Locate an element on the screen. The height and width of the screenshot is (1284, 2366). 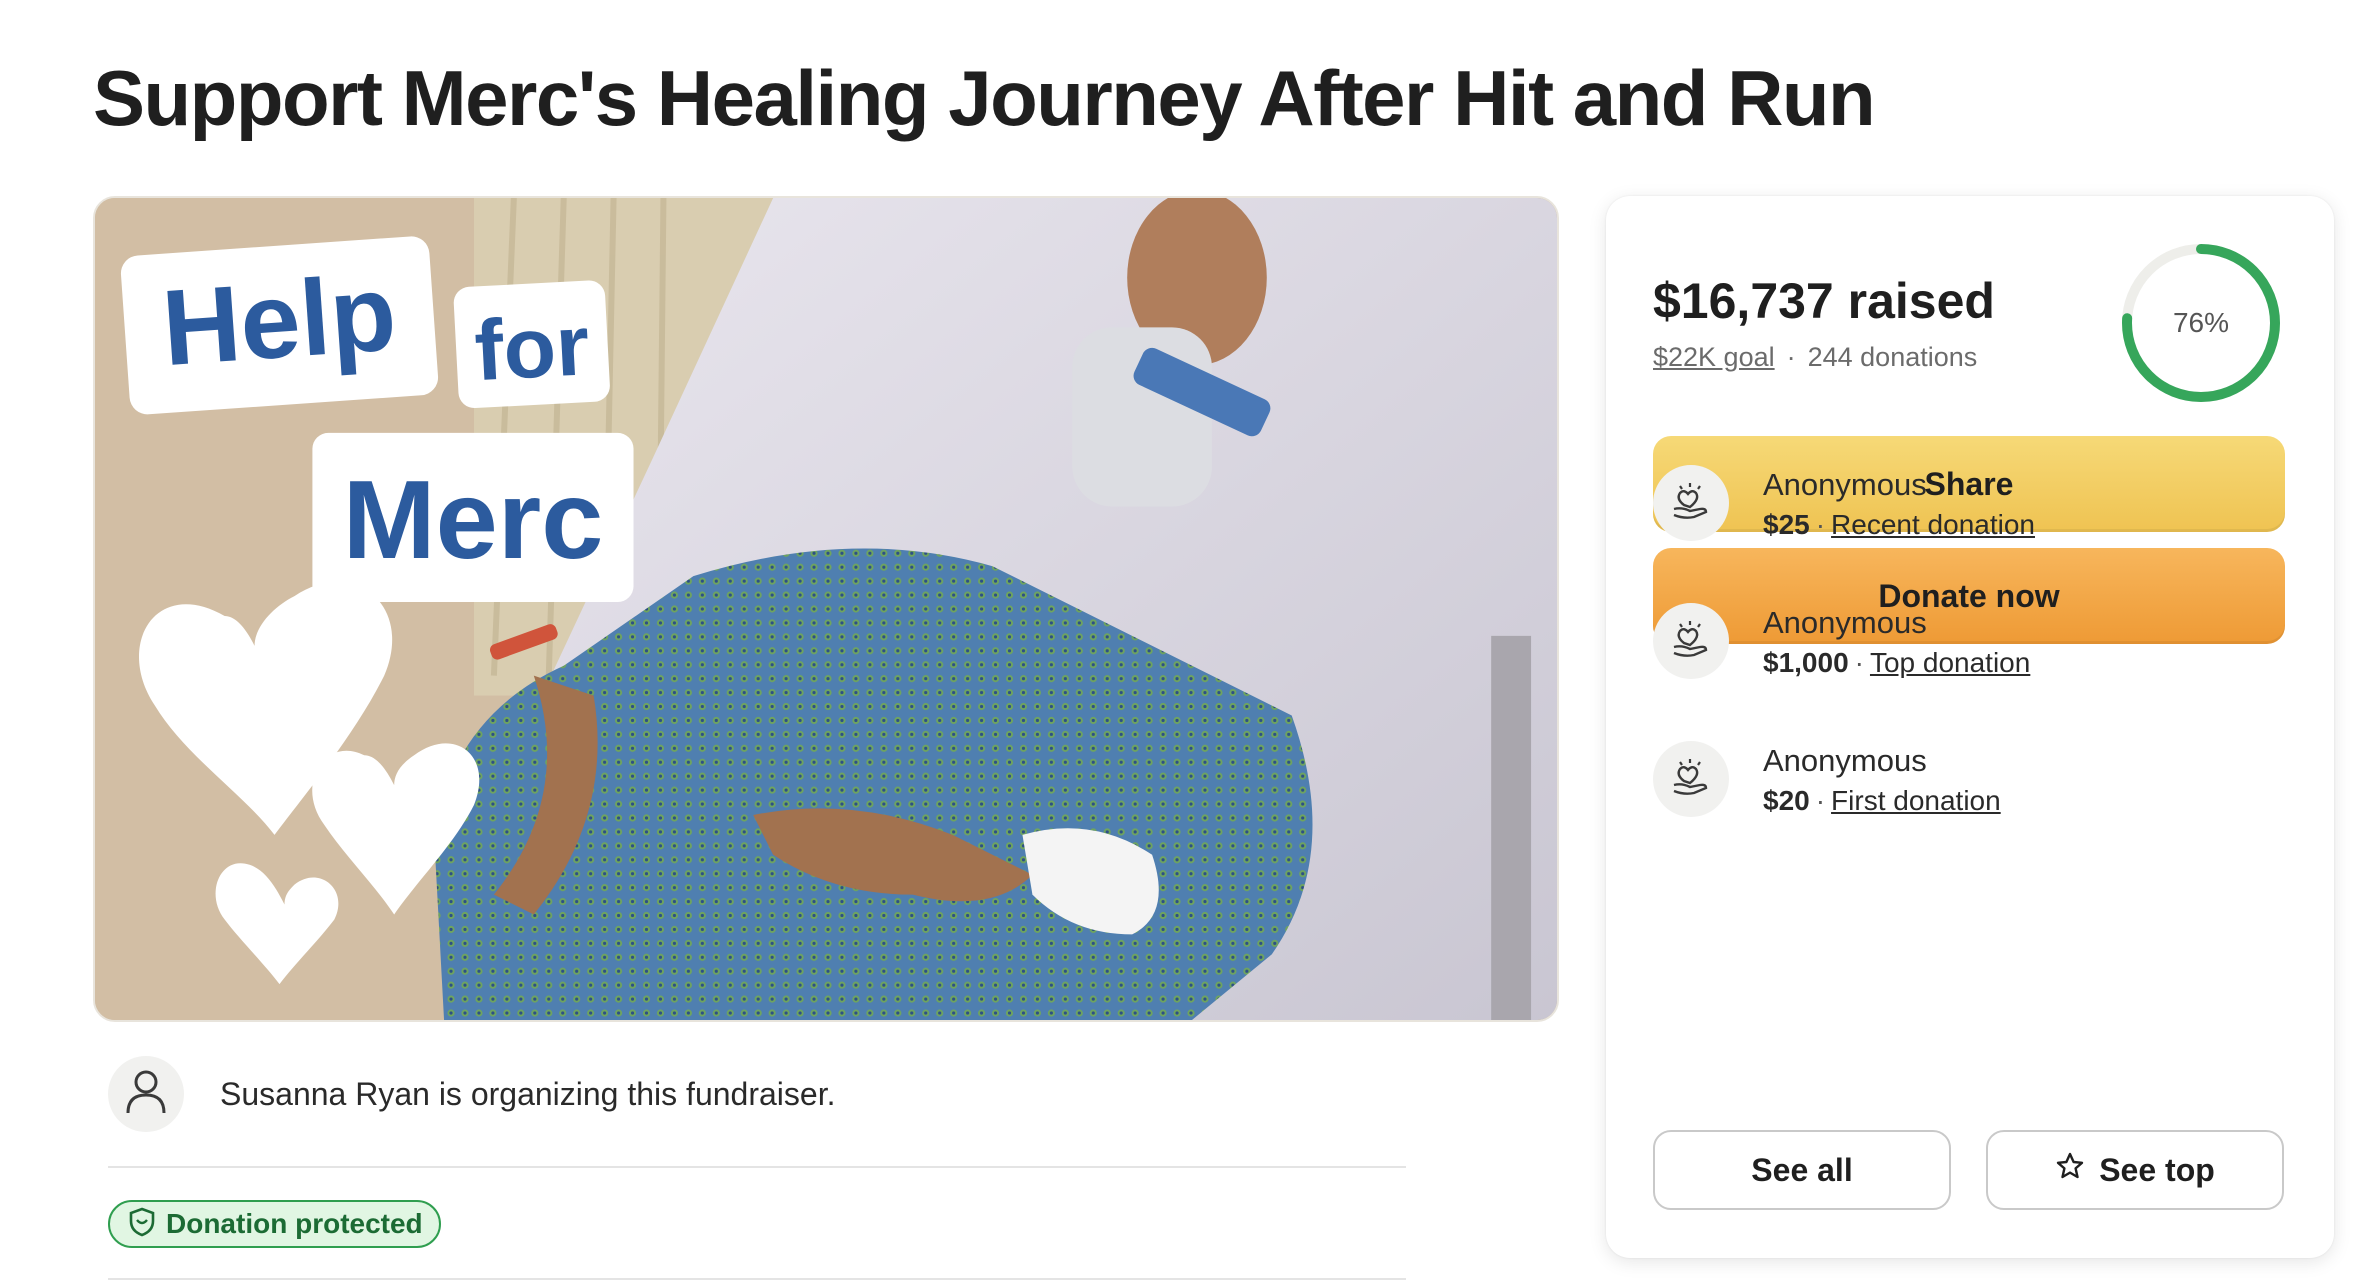
donation-protected-badge: Donation protected is located at coordinates (274, 1224).